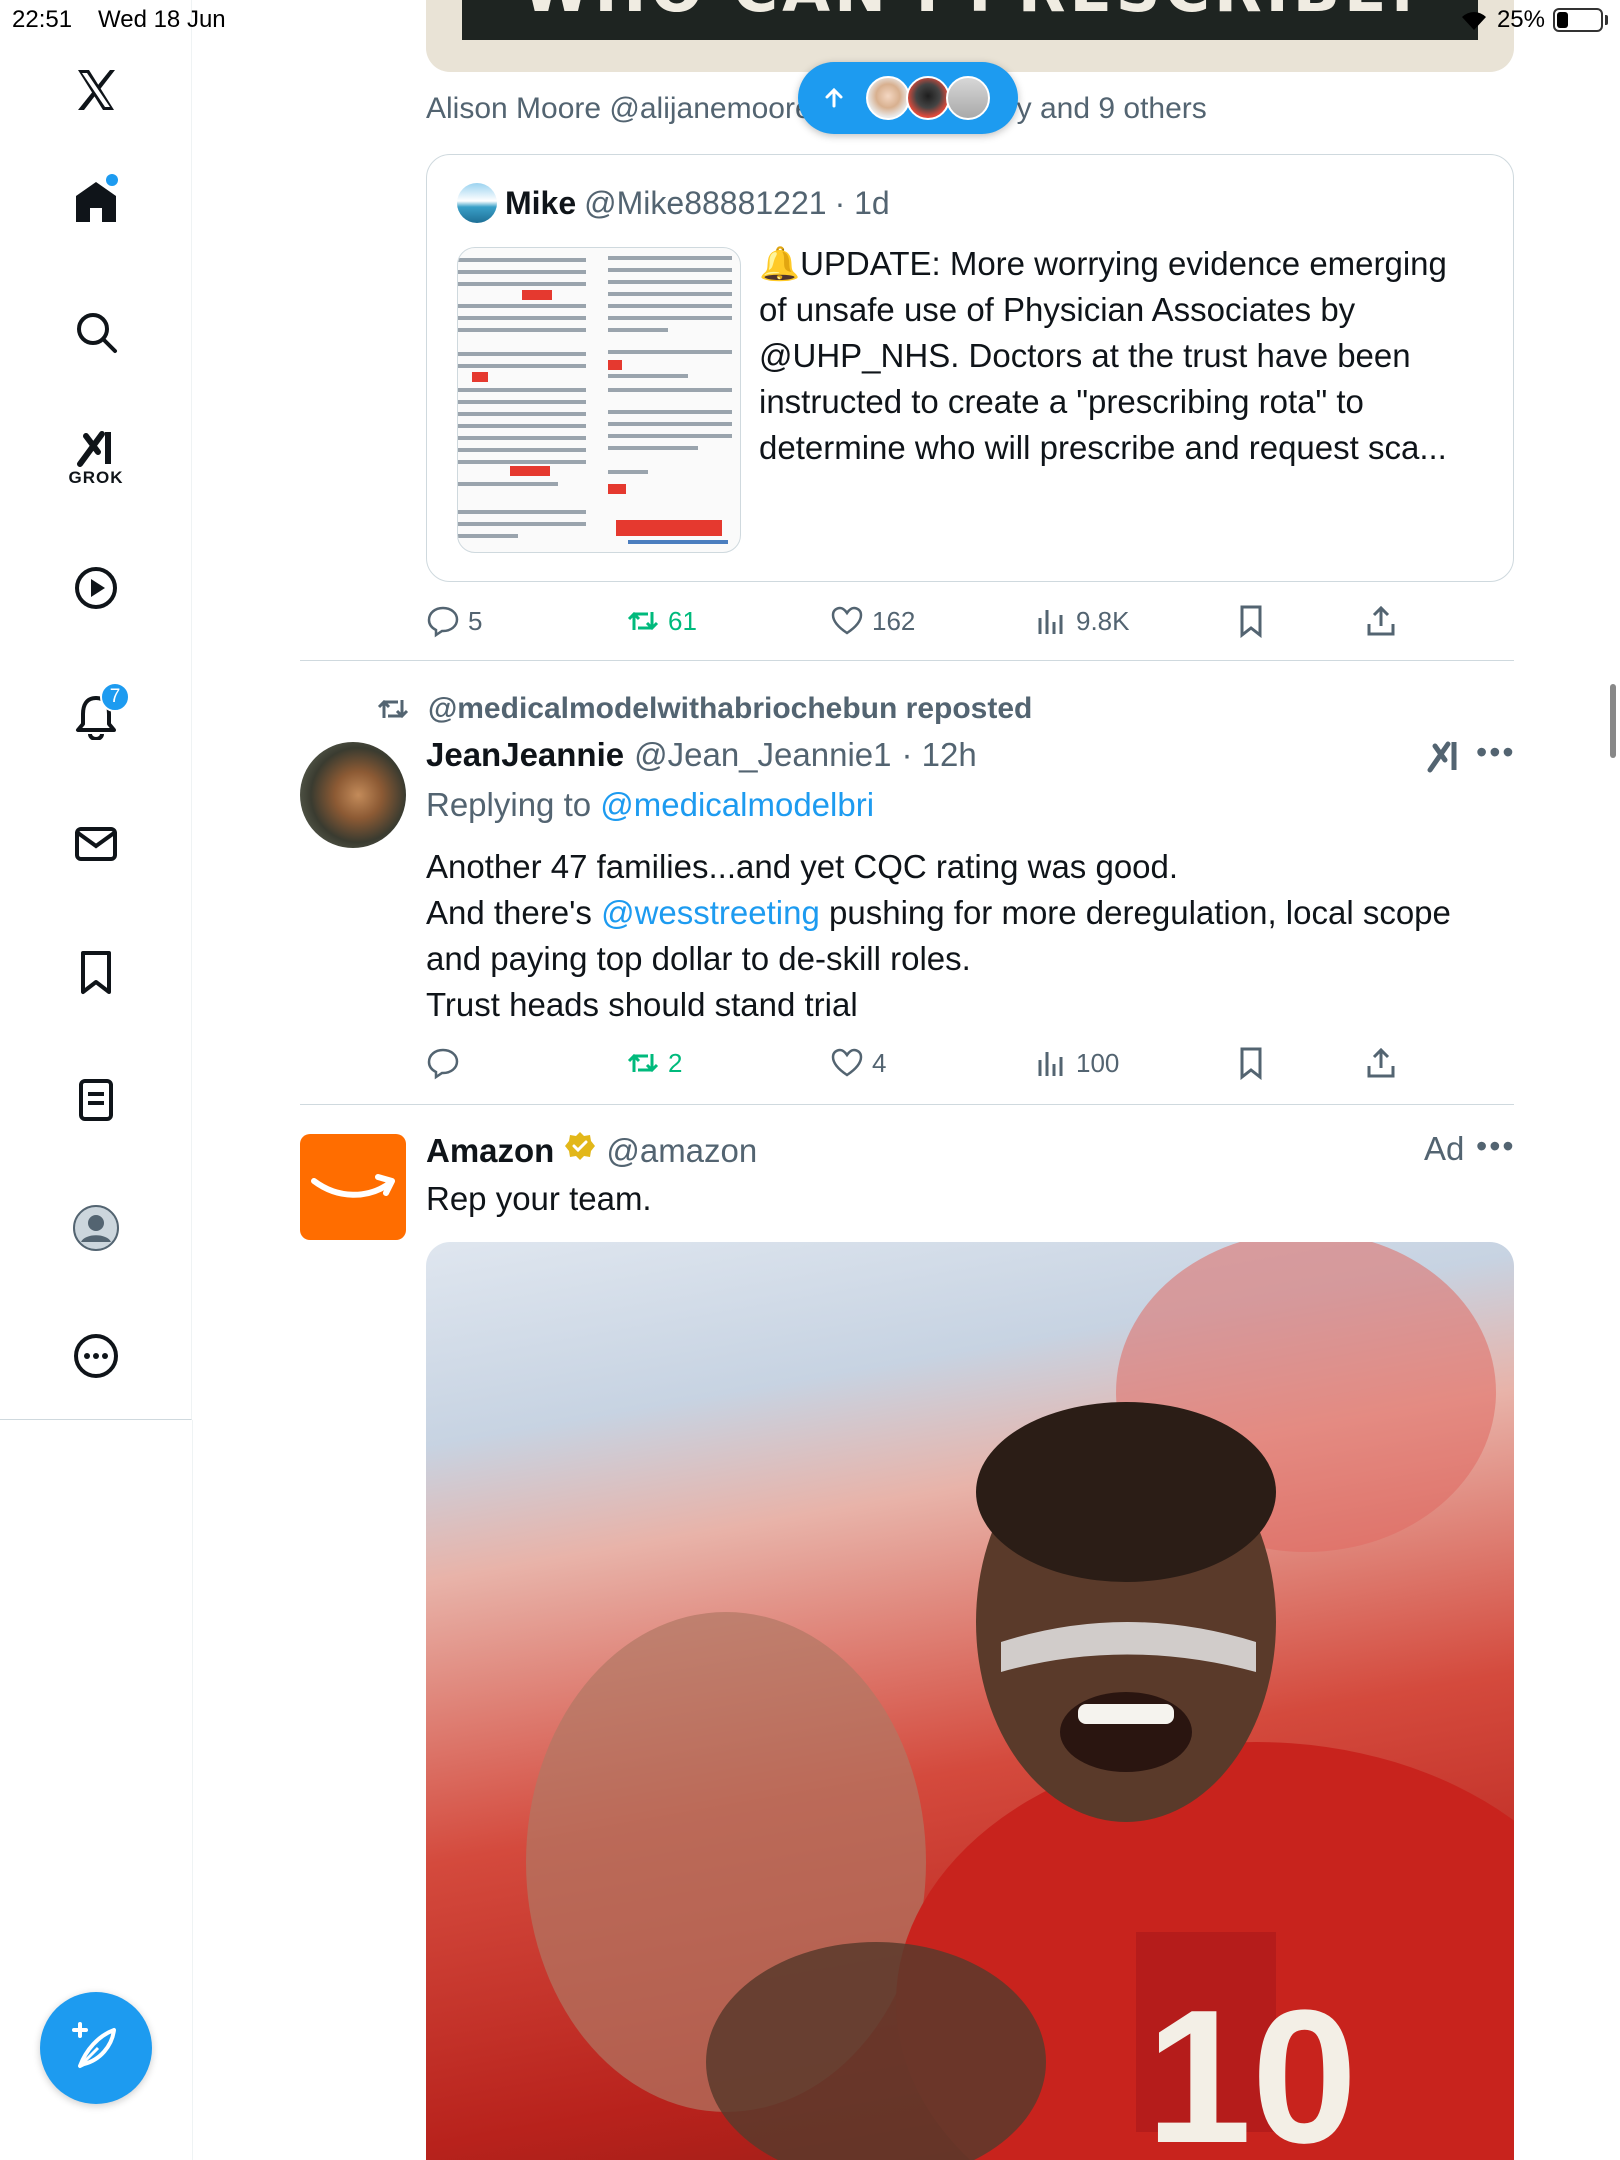 This screenshot has height=2160, width=1620. What do you see at coordinates (96, 1356) in the screenshot?
I see `more-icon` at bounding box center [96, 1356].